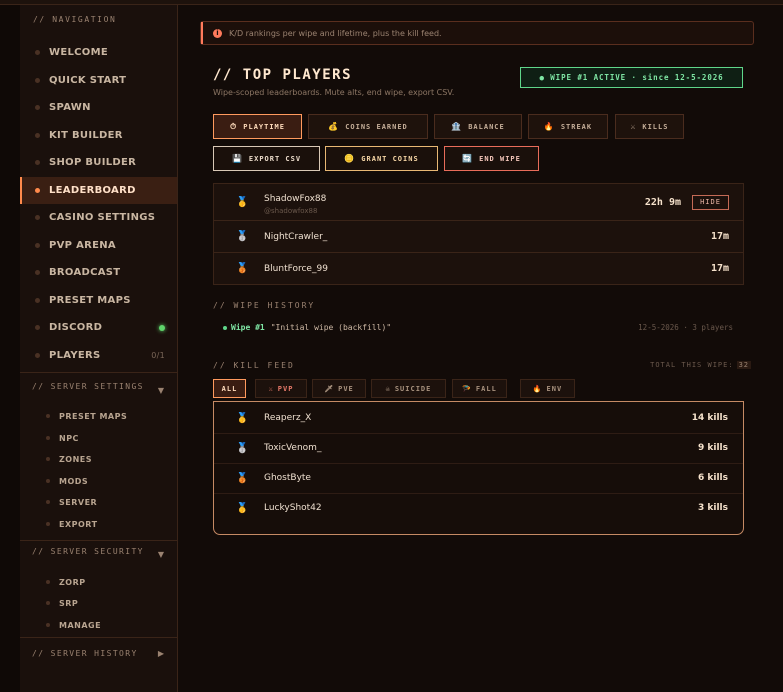 The height and width of the screenshot is (692, 783). Describe the element at coordinates (713, 478) in the screenshot. I see `kill-count: 6 kills` at that location.